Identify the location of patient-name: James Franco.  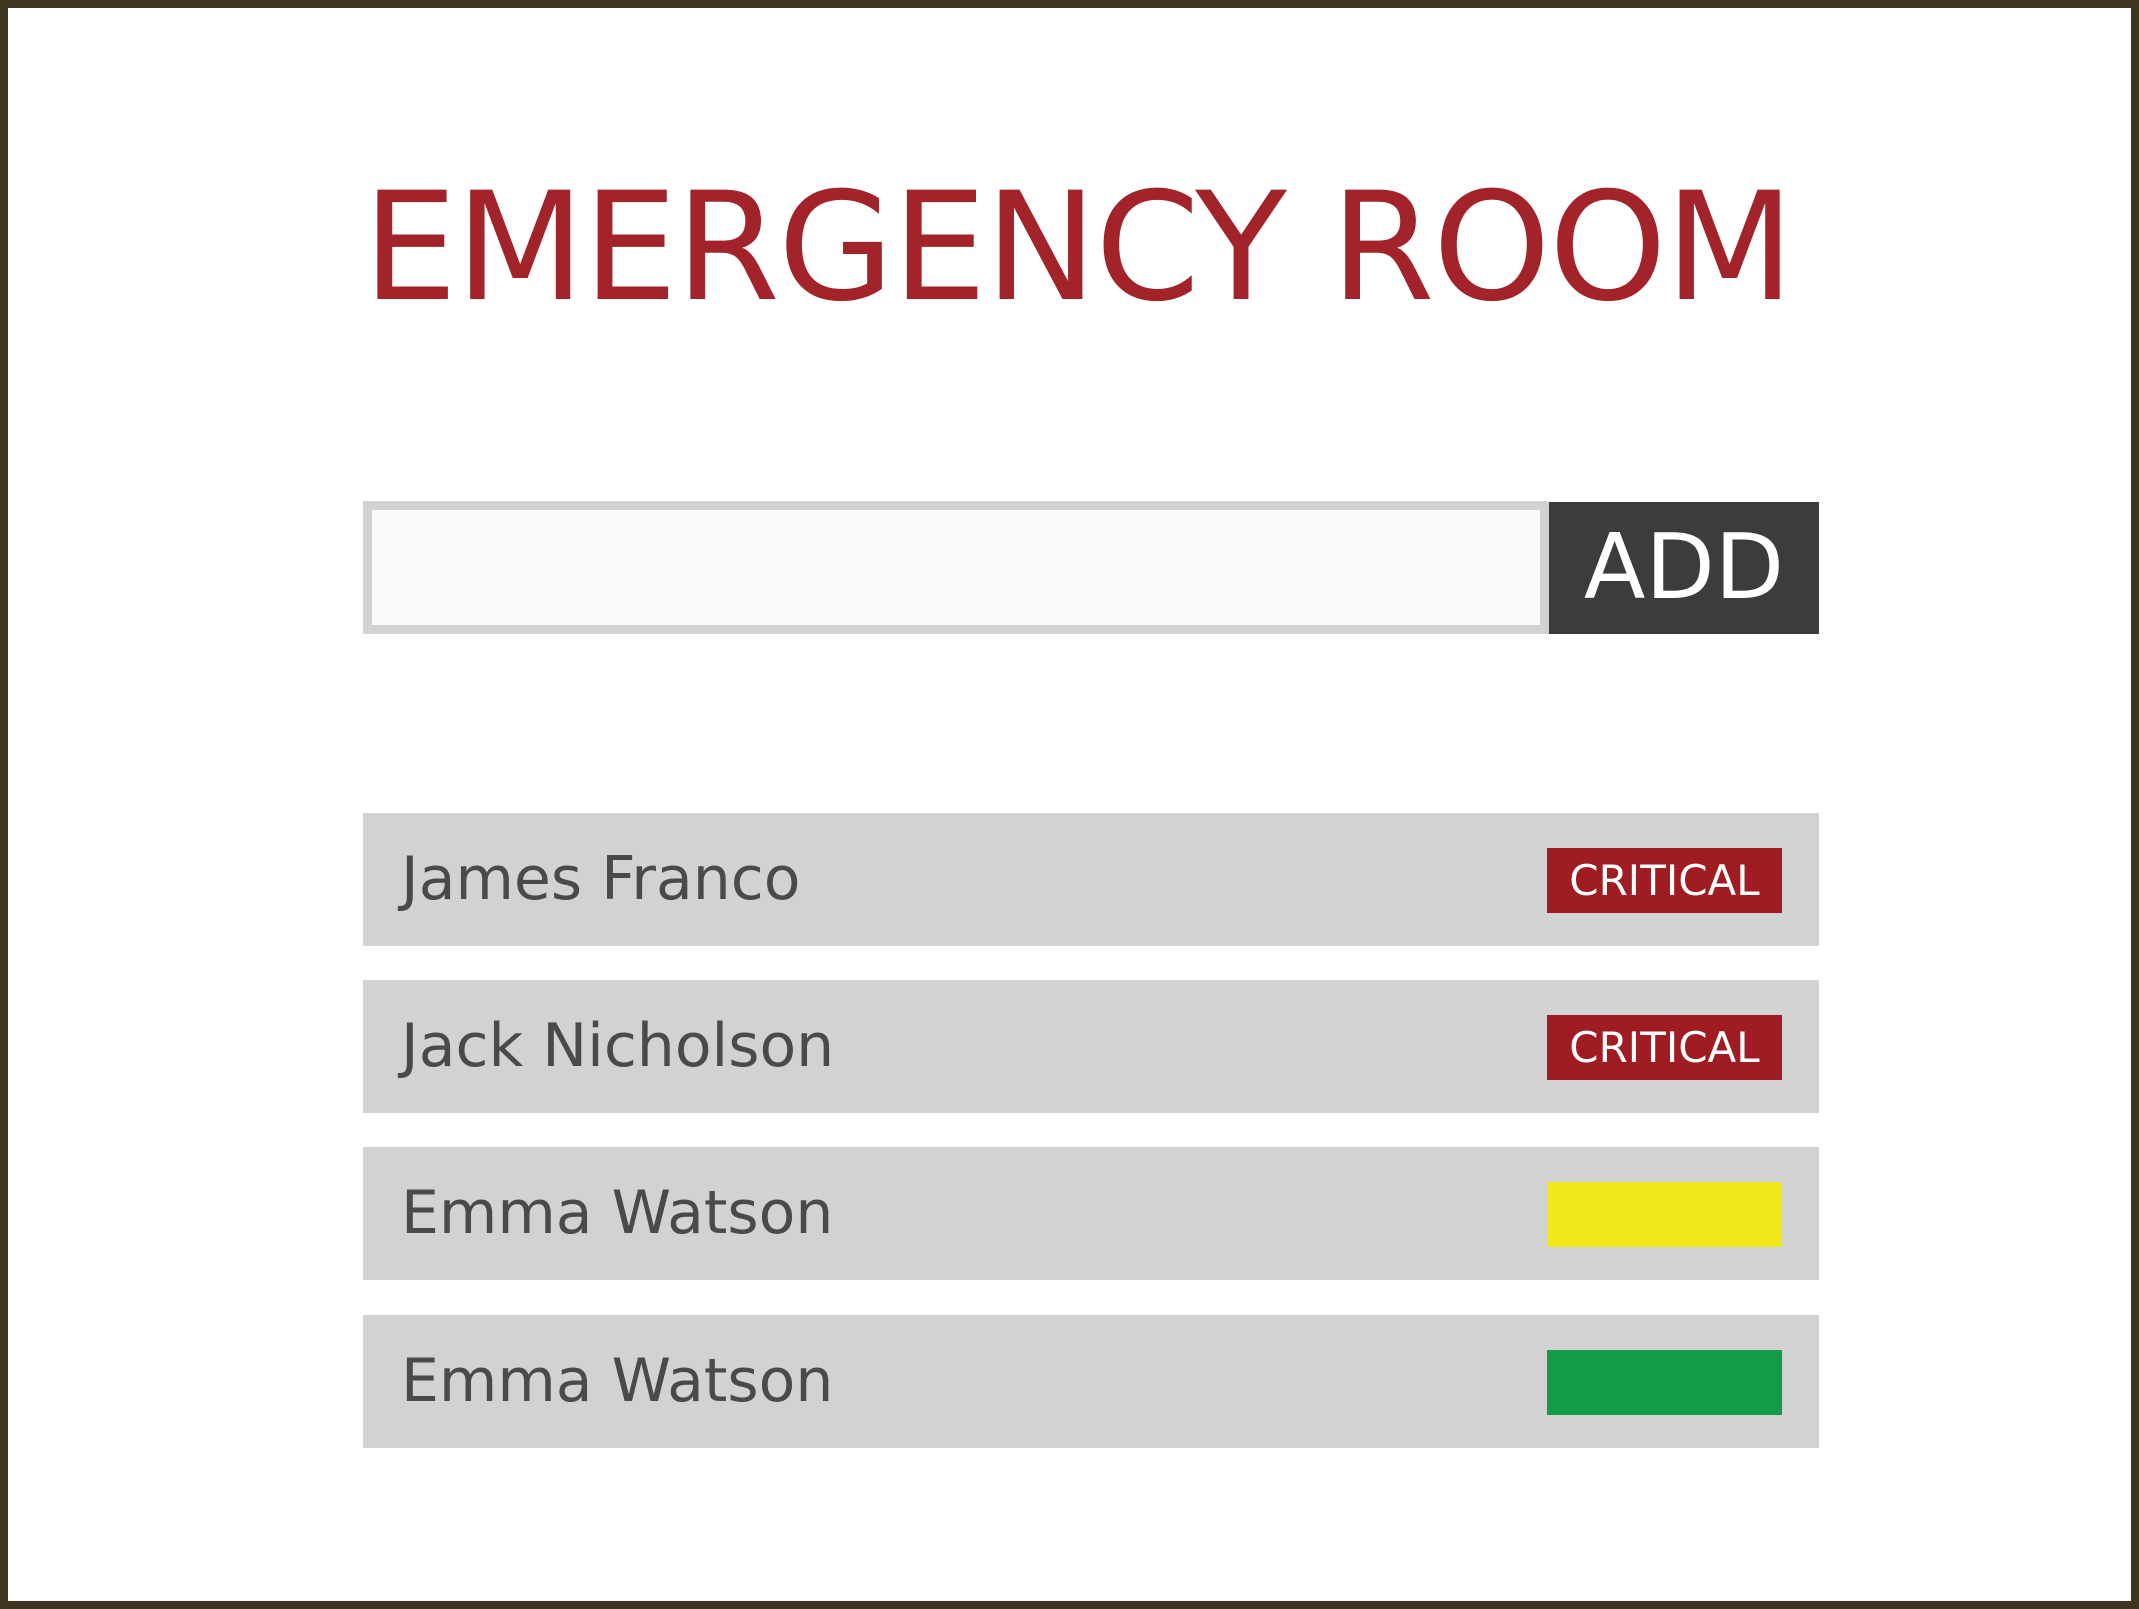
(601, 879).